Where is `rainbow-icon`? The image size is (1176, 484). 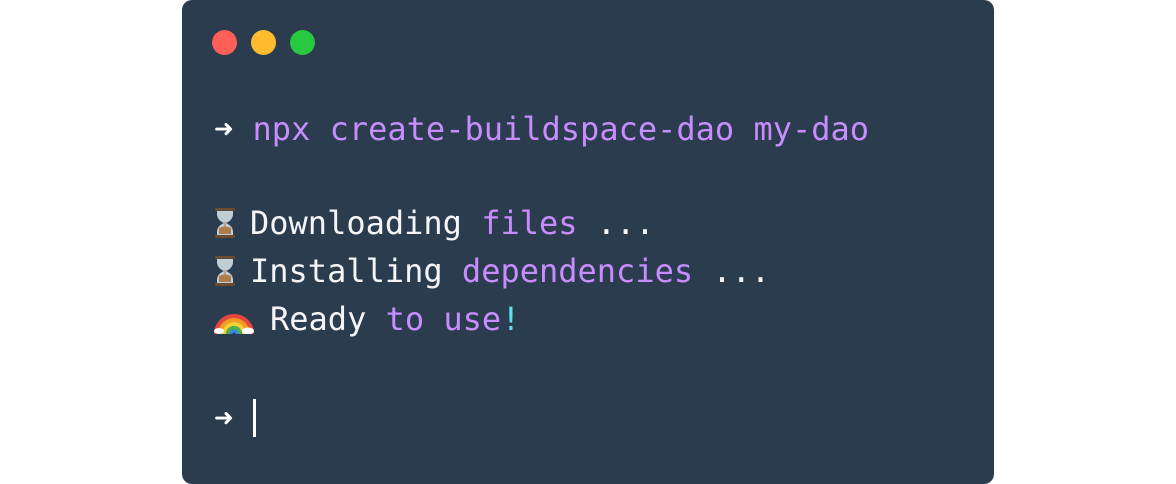 rainbow-icon is located at coordinates (234, 324).